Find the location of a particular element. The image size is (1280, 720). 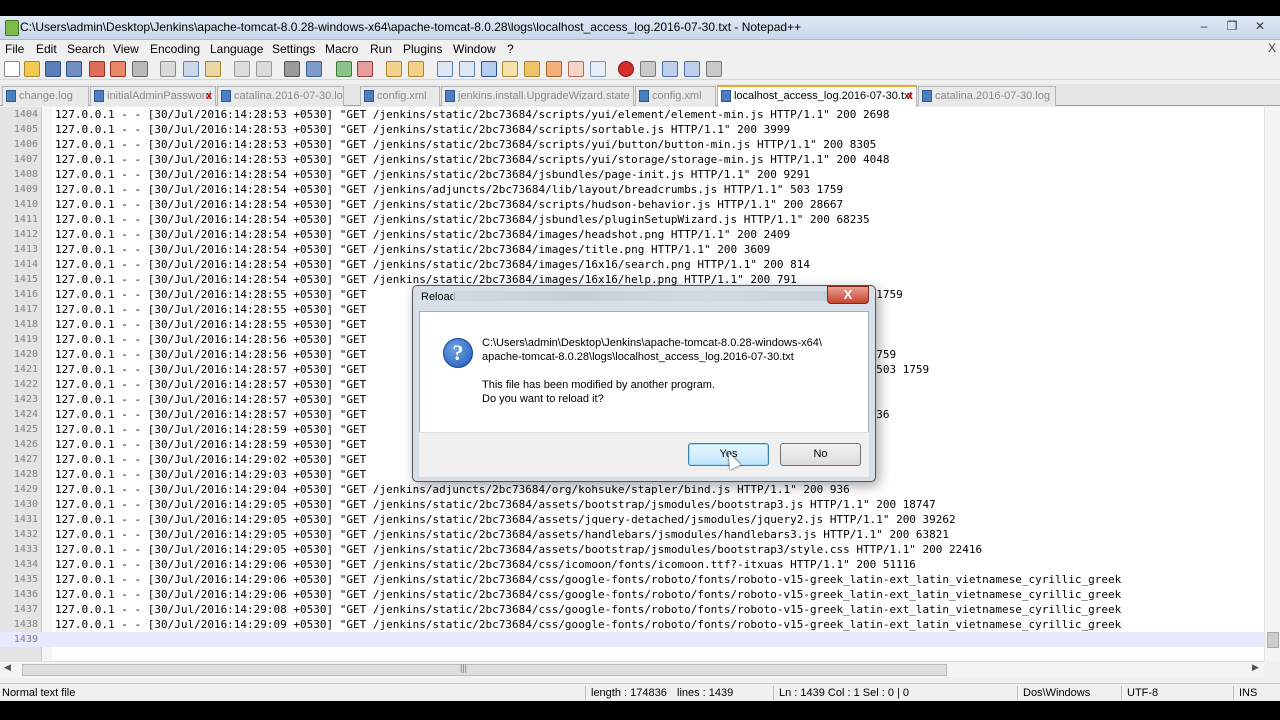

menu-encoding: Encoding is located at coordinates (175, 49).